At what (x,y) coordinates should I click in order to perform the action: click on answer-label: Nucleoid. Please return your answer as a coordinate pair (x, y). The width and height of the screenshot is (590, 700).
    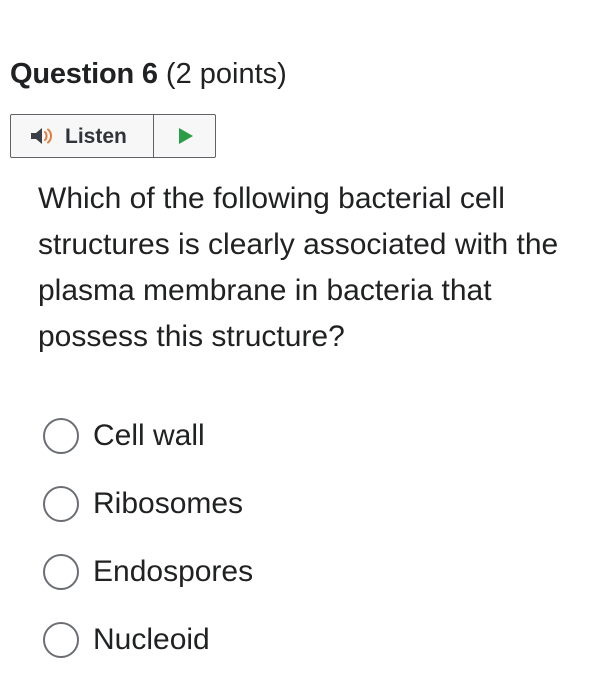
    Looking at the image, I should click on (151, 639).